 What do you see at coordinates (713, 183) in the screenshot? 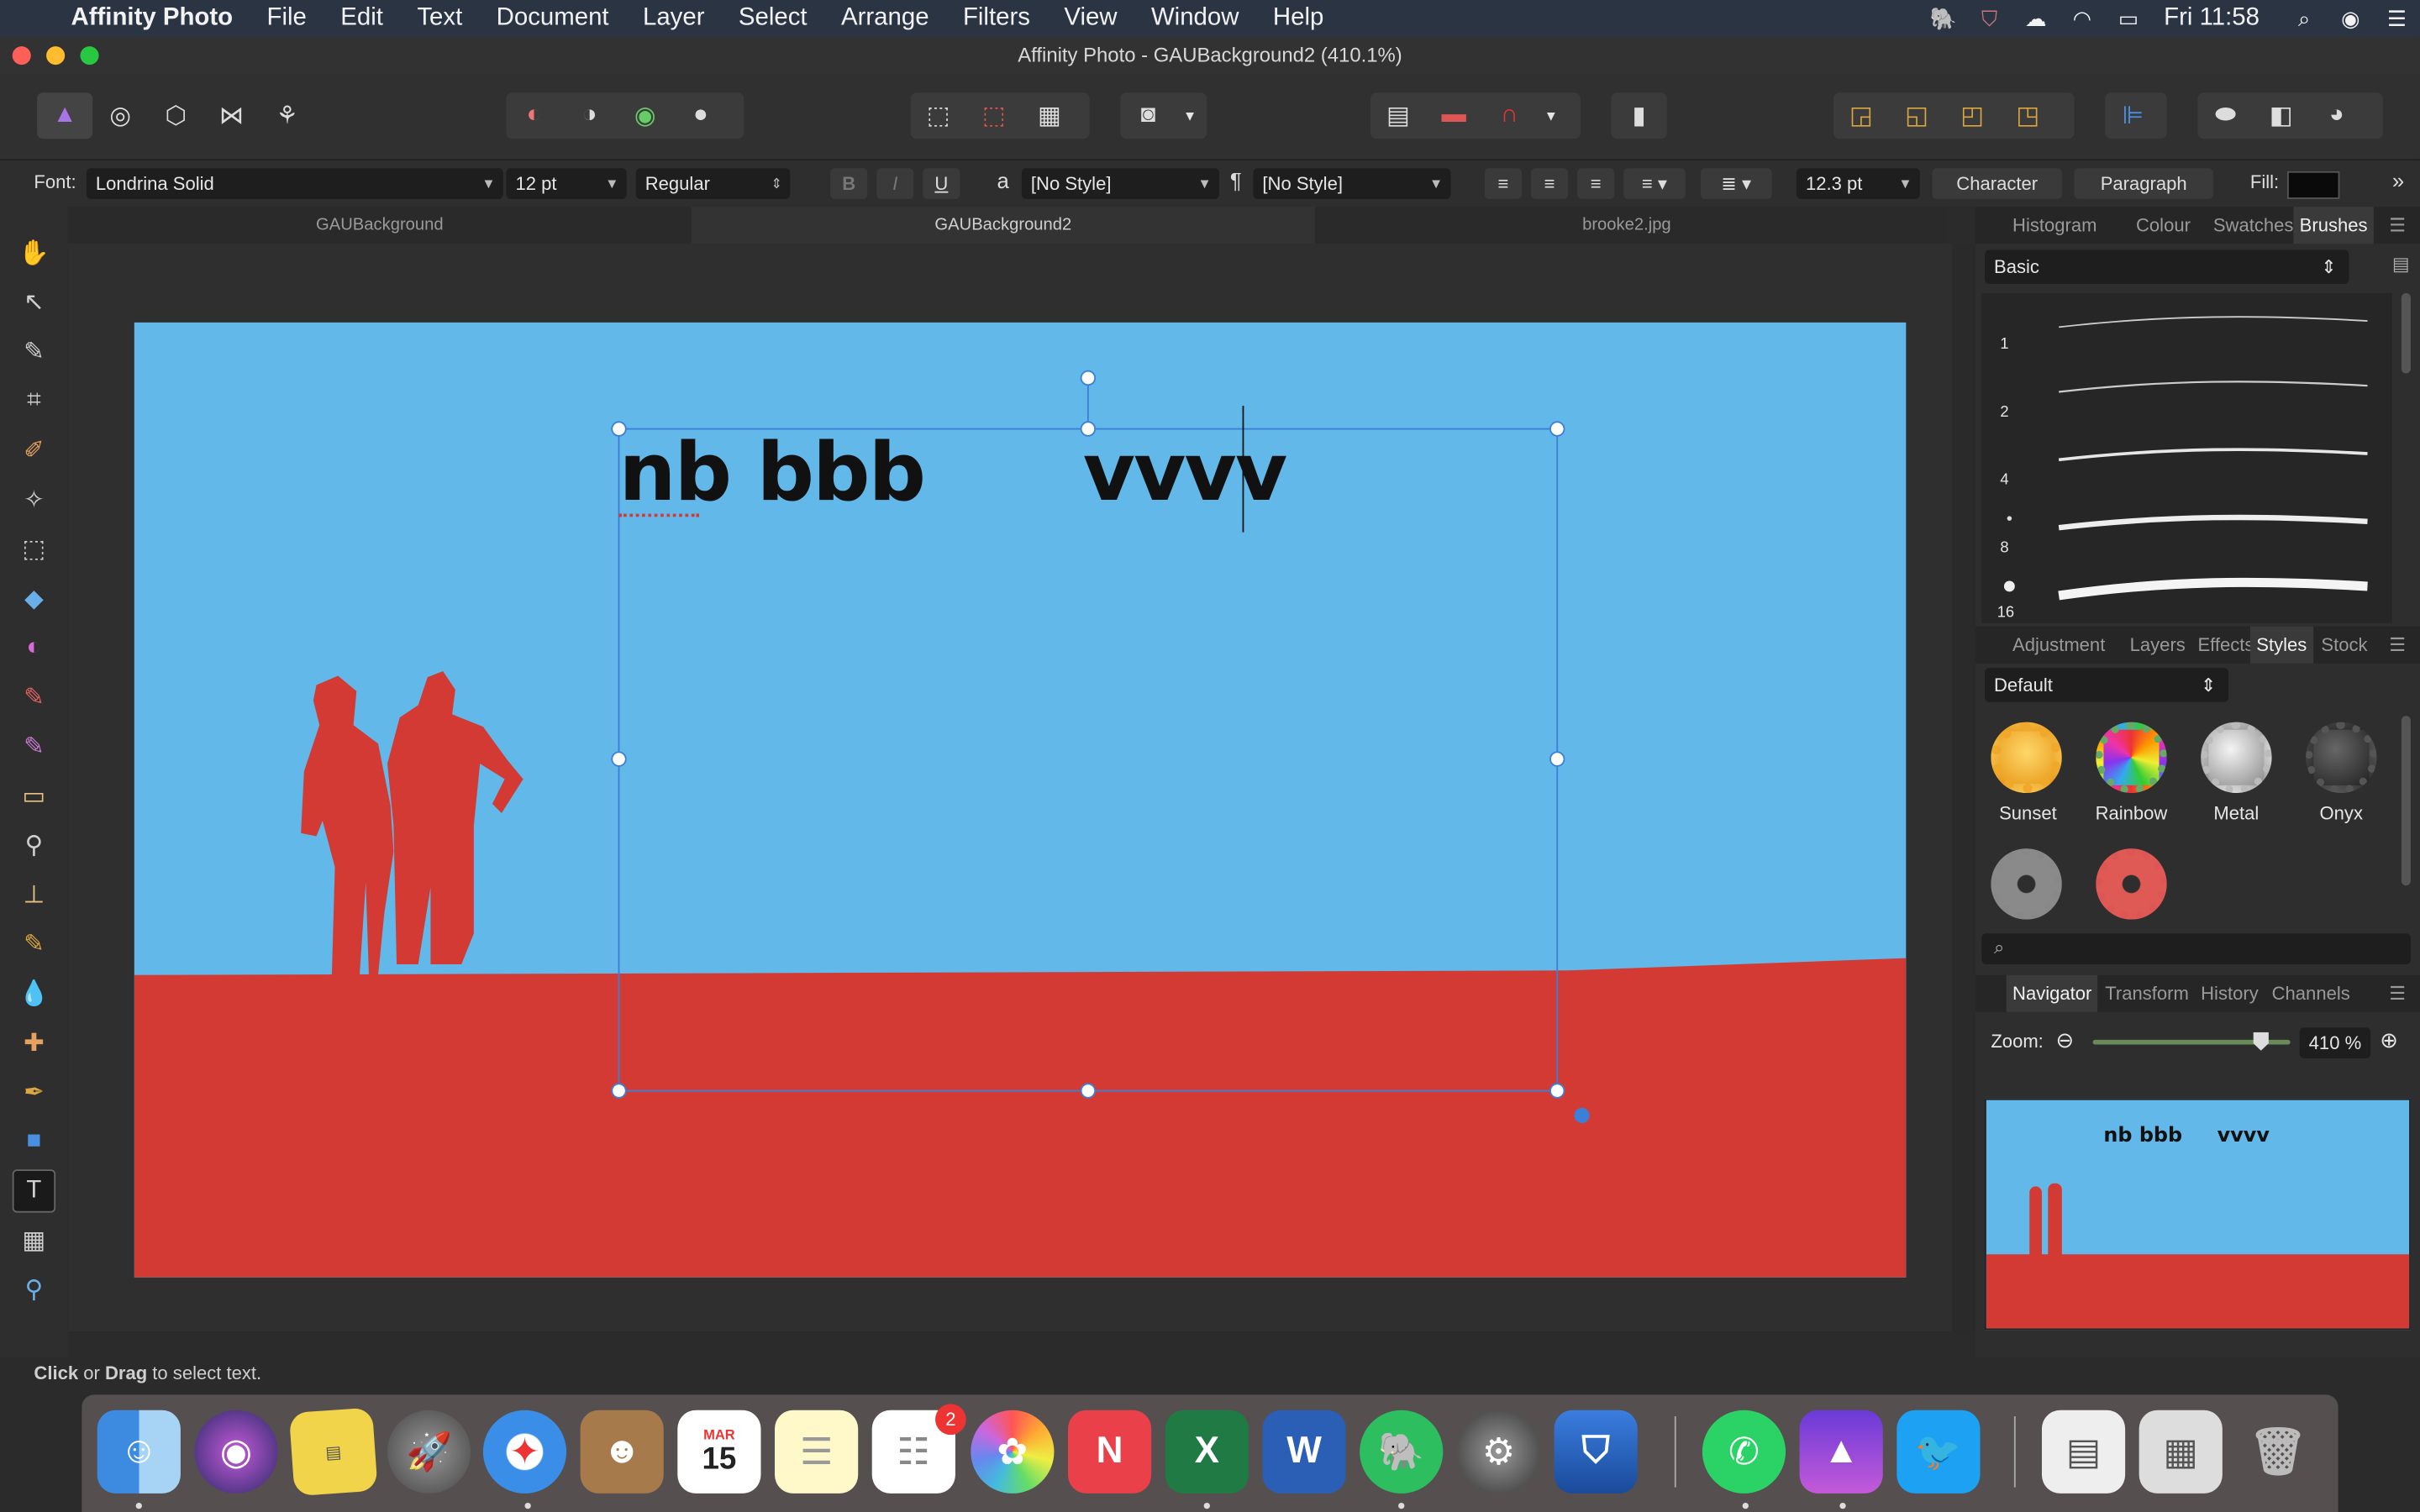
I see `font-weight-select: Regular ⇕` at bounding box center [713, 183].